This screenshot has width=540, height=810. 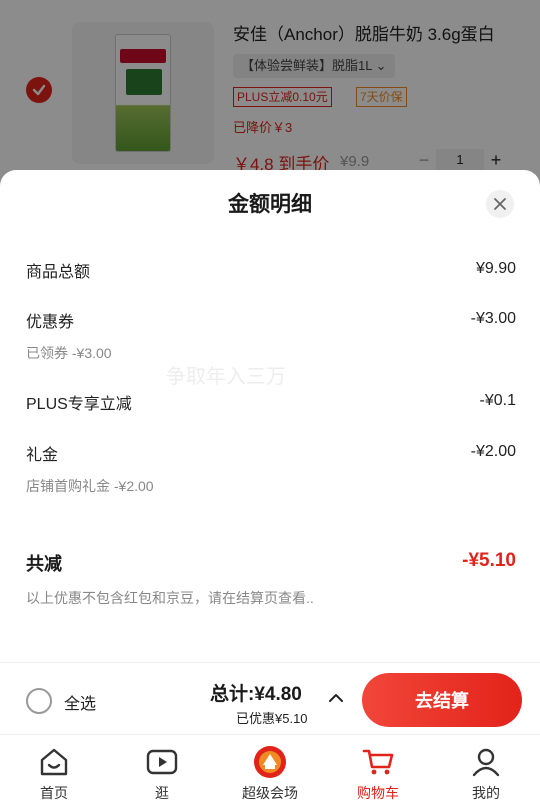 I want to click on plus-discount-label: PLUS专享立减, so click(x=79, y=404).